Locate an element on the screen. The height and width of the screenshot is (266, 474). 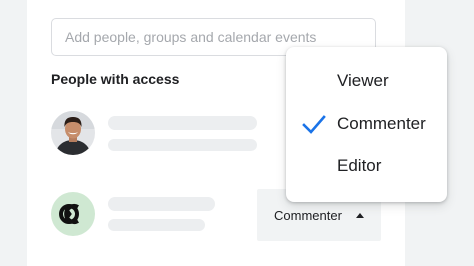
role-dropdown-label: Commenter is located at coordinates (308, 215).